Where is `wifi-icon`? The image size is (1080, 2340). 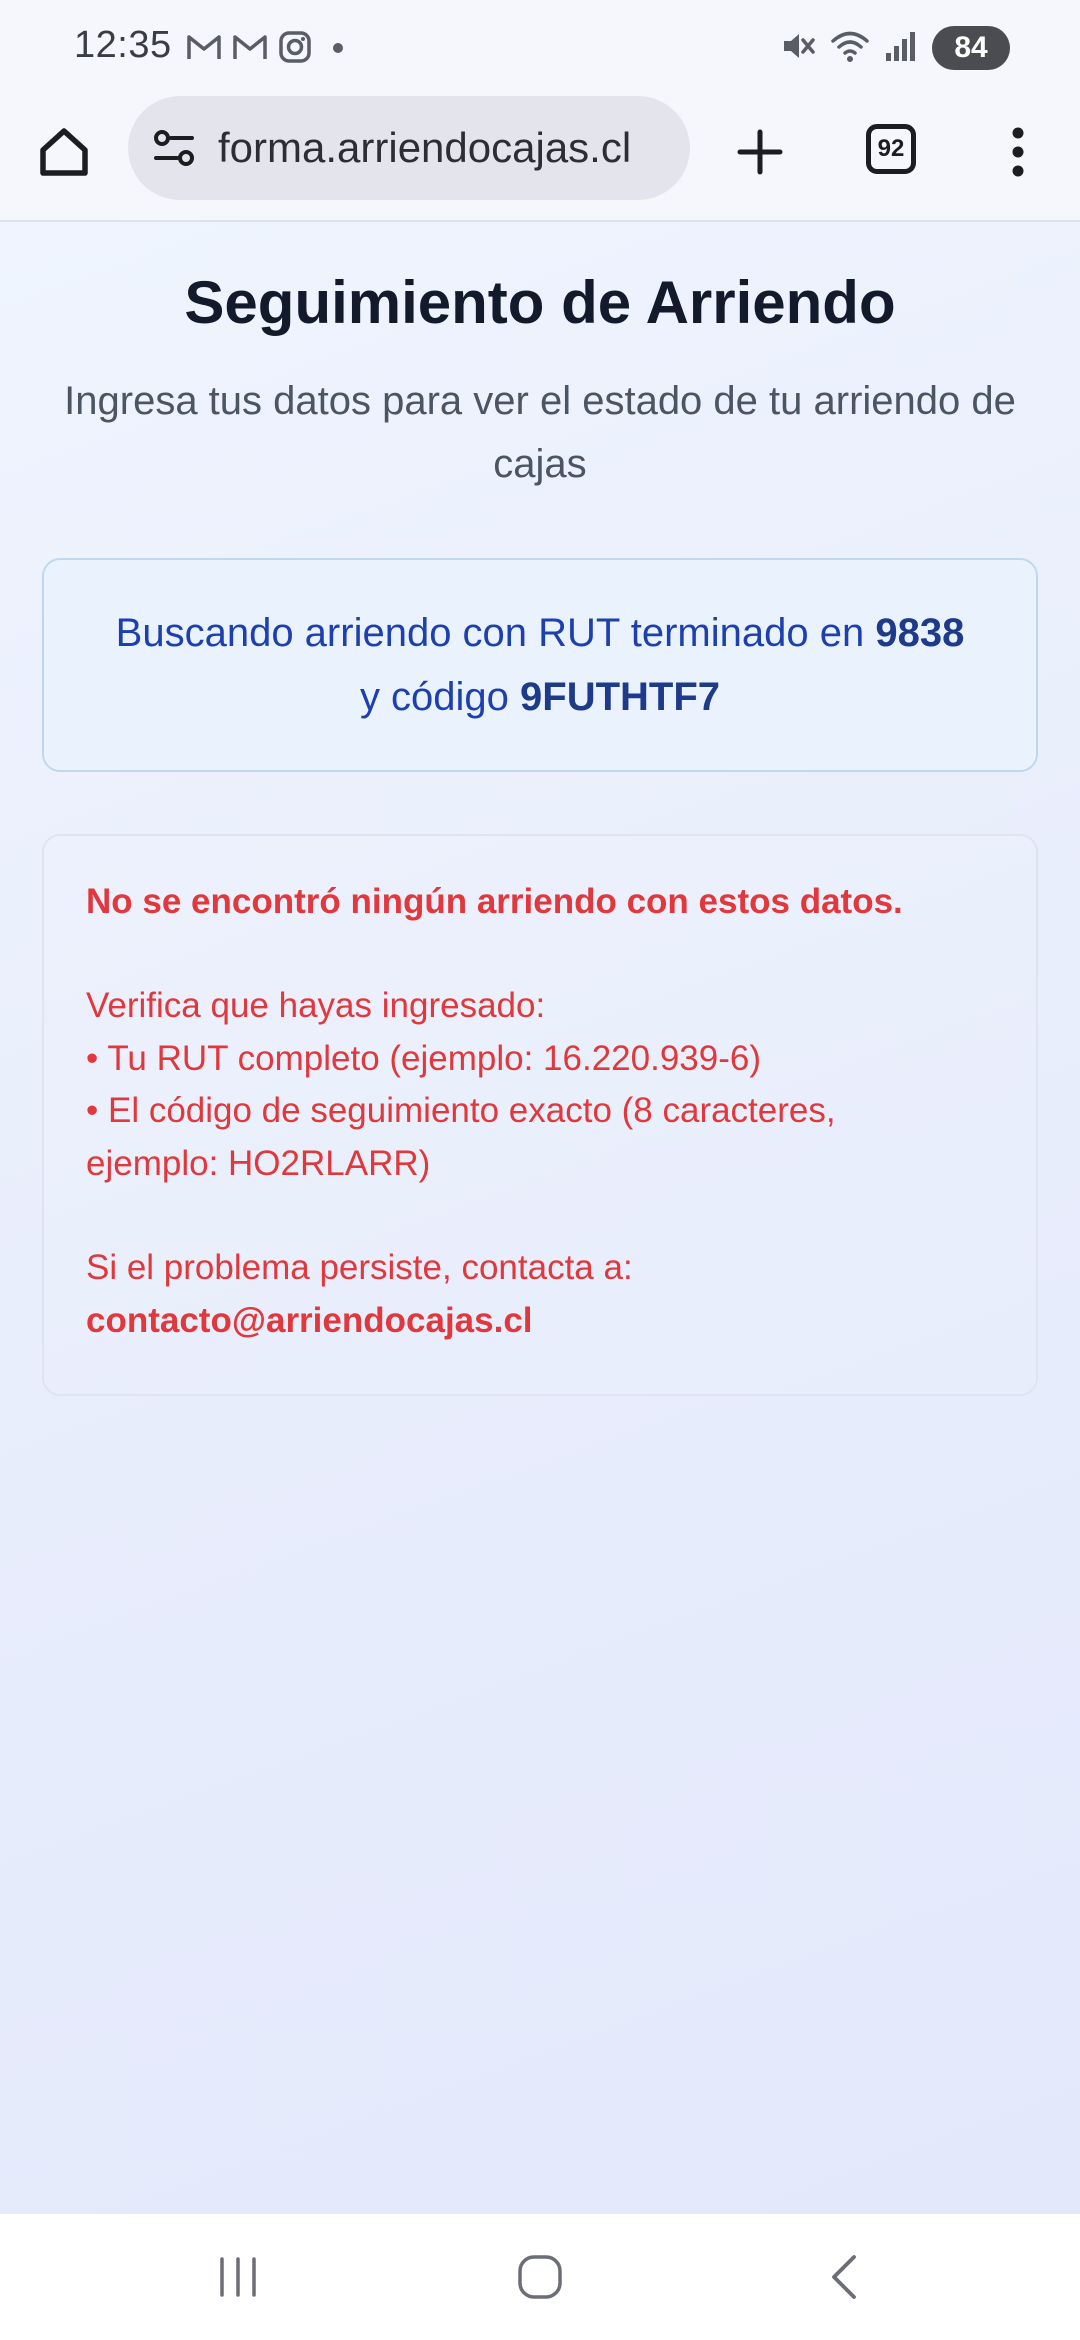
wifi-icon is located at coordinates (850, 48).